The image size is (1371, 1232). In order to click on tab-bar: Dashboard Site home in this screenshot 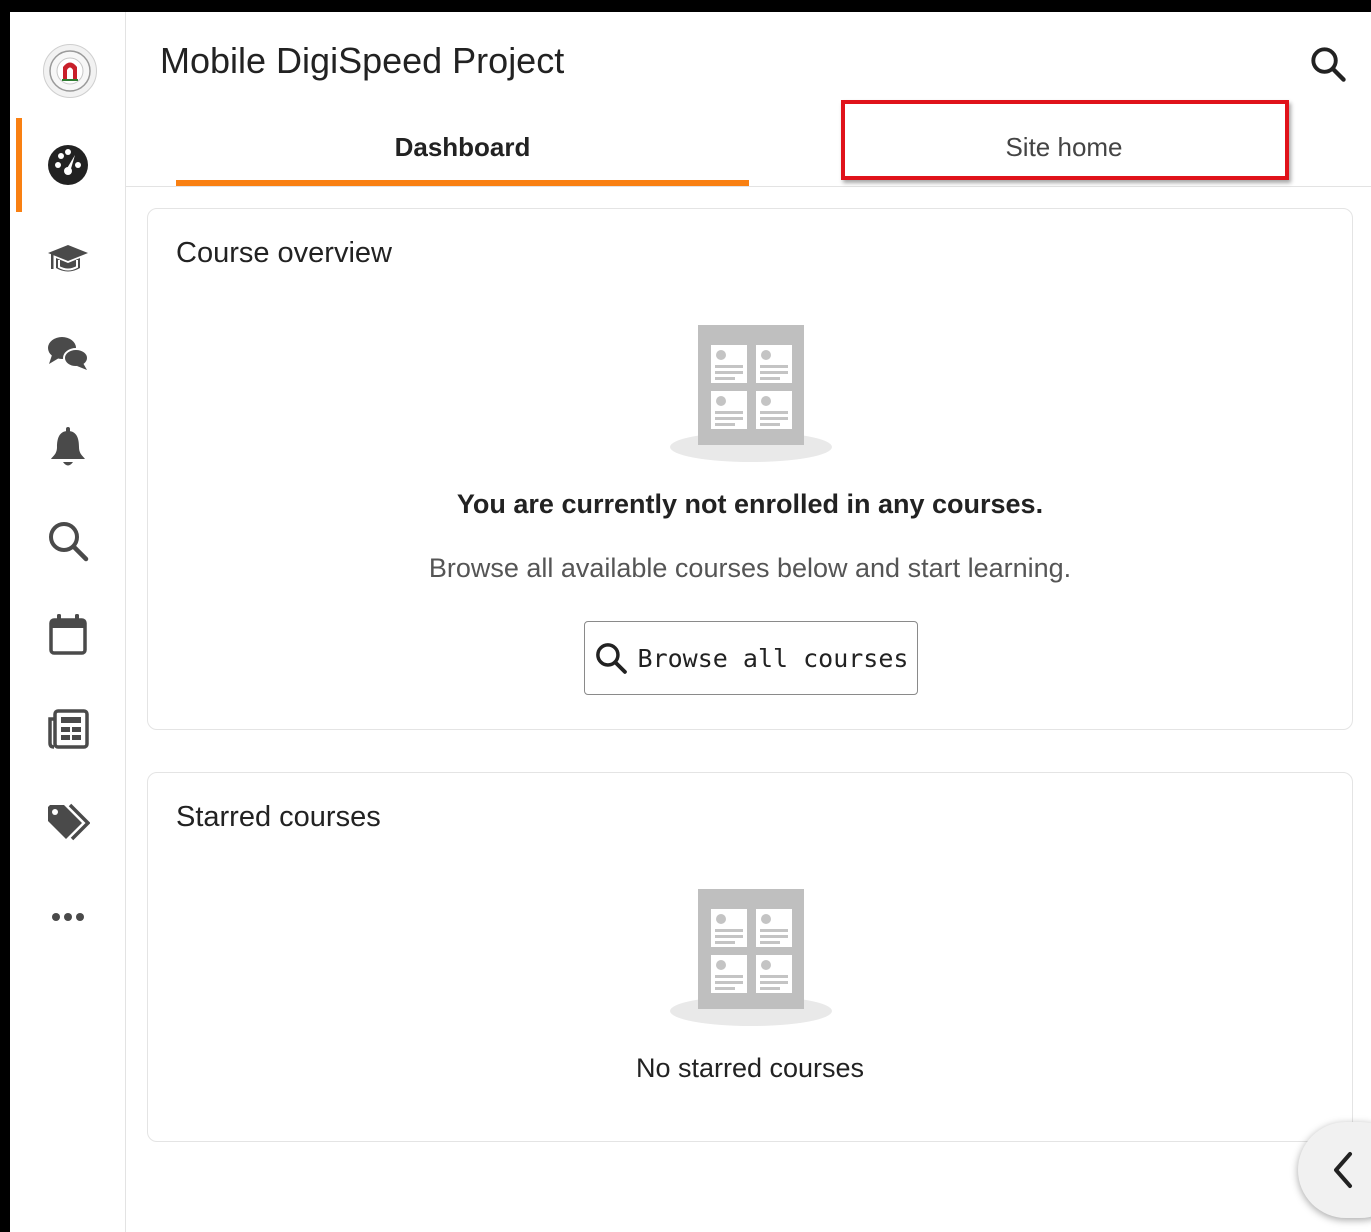, I will do `click(748, 147)`.